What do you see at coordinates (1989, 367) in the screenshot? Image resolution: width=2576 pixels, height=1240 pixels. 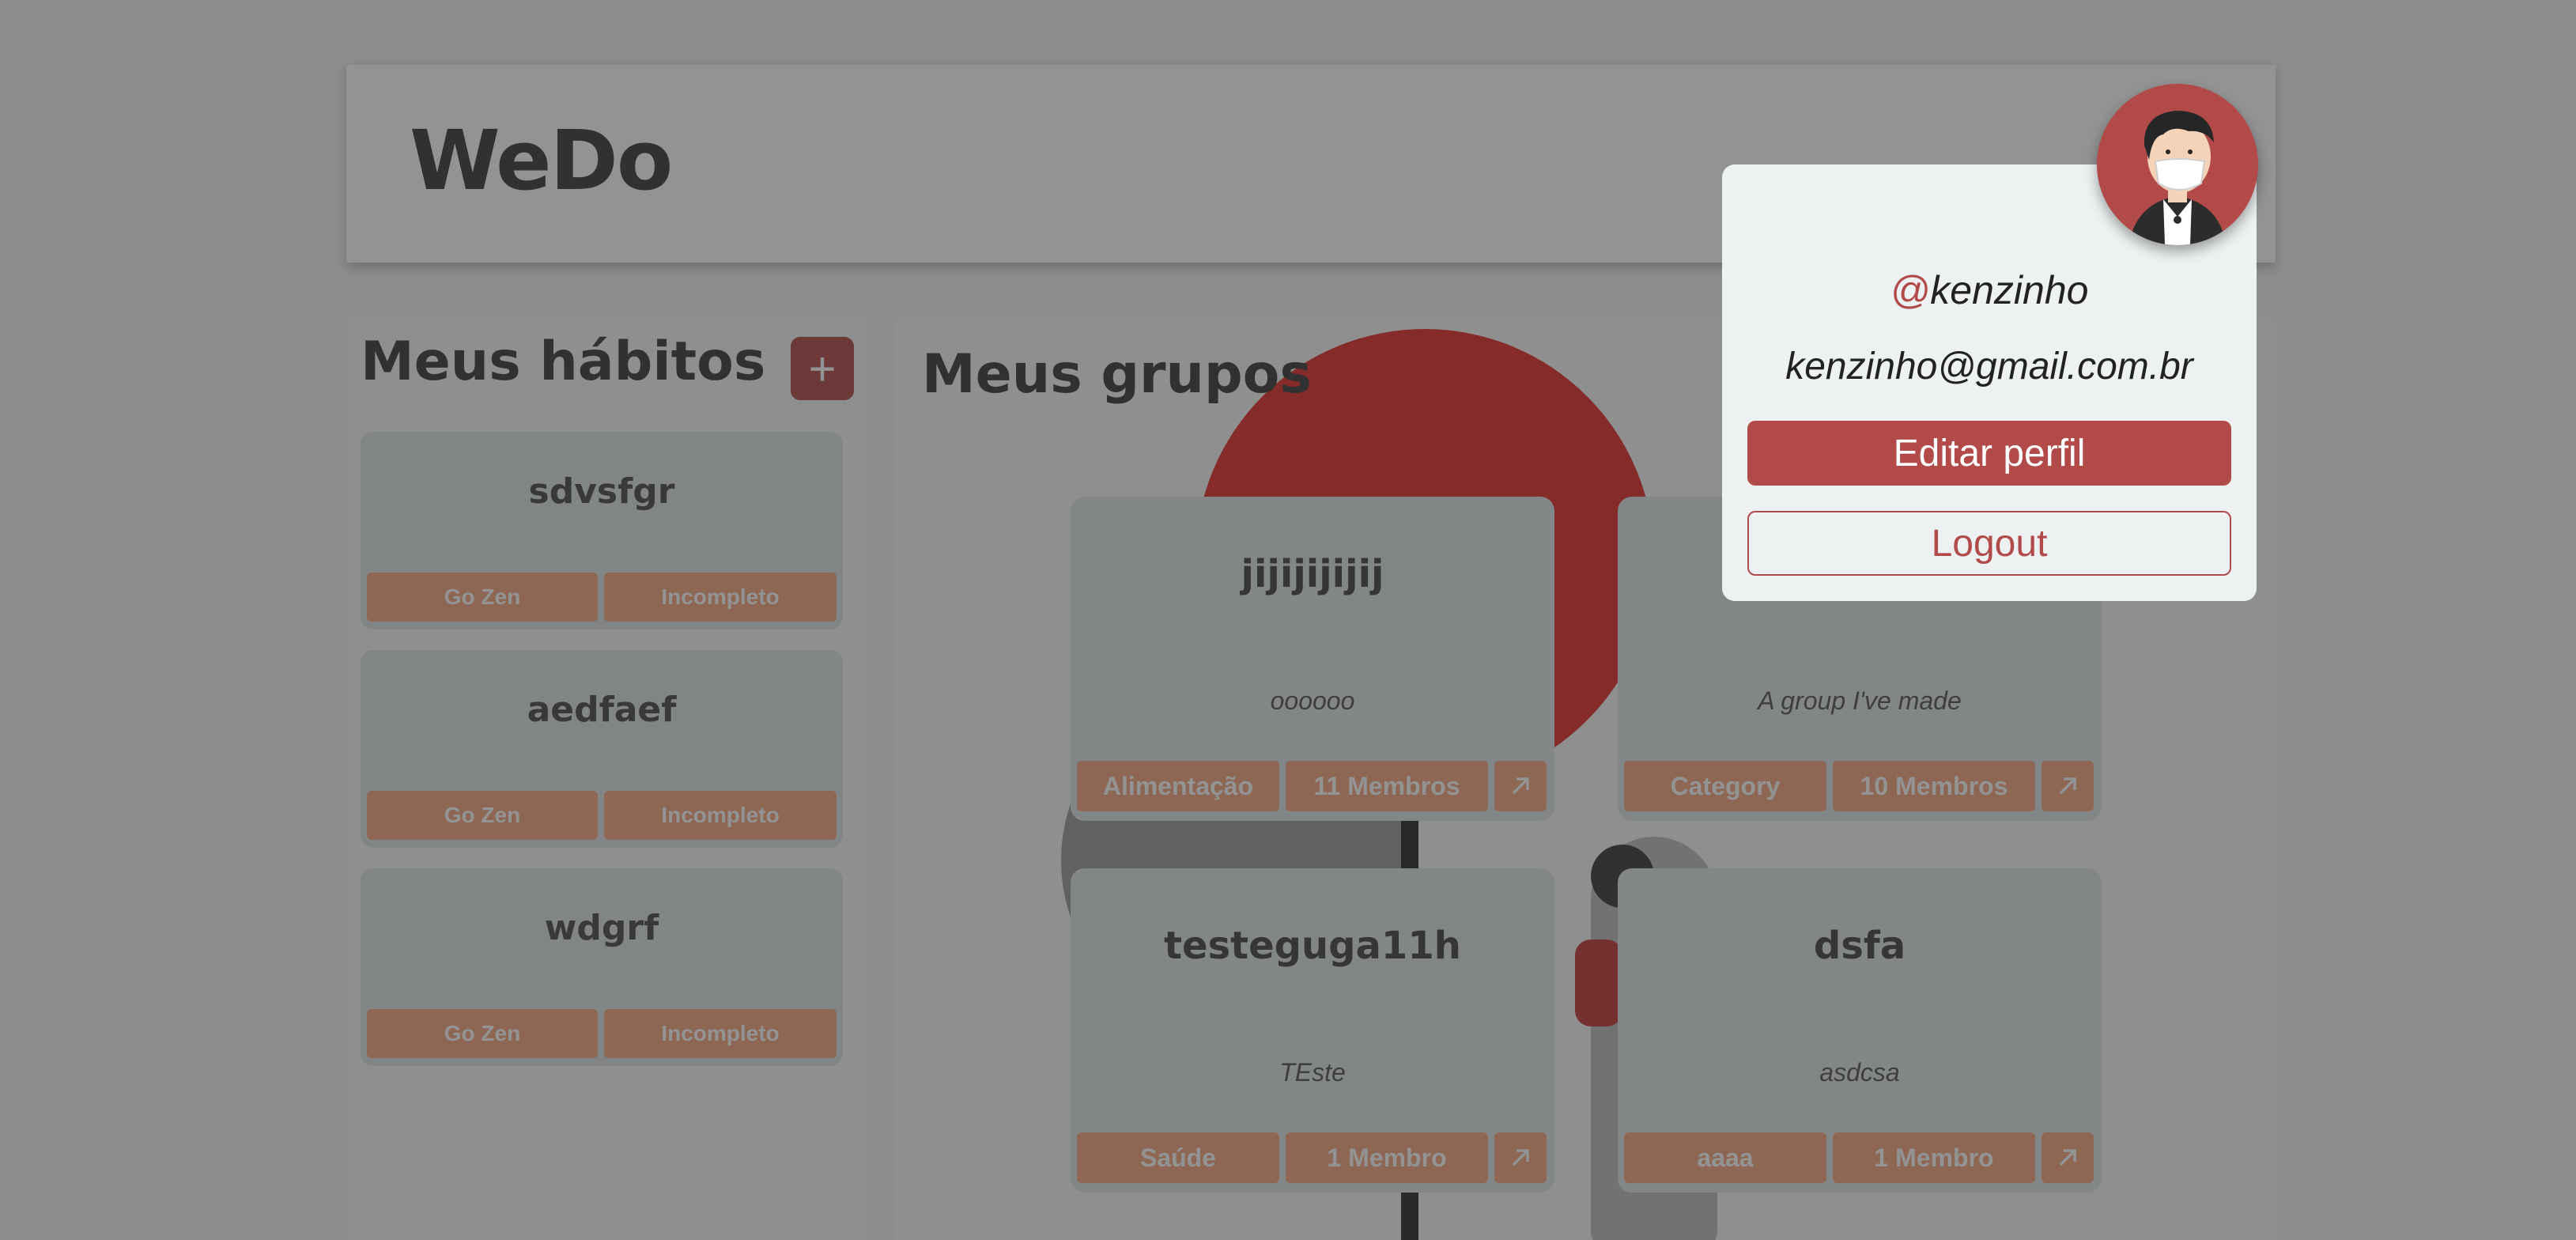 I see `profile-email: kenzinho@gmail.com.br` at bounding box center [1989, 367].